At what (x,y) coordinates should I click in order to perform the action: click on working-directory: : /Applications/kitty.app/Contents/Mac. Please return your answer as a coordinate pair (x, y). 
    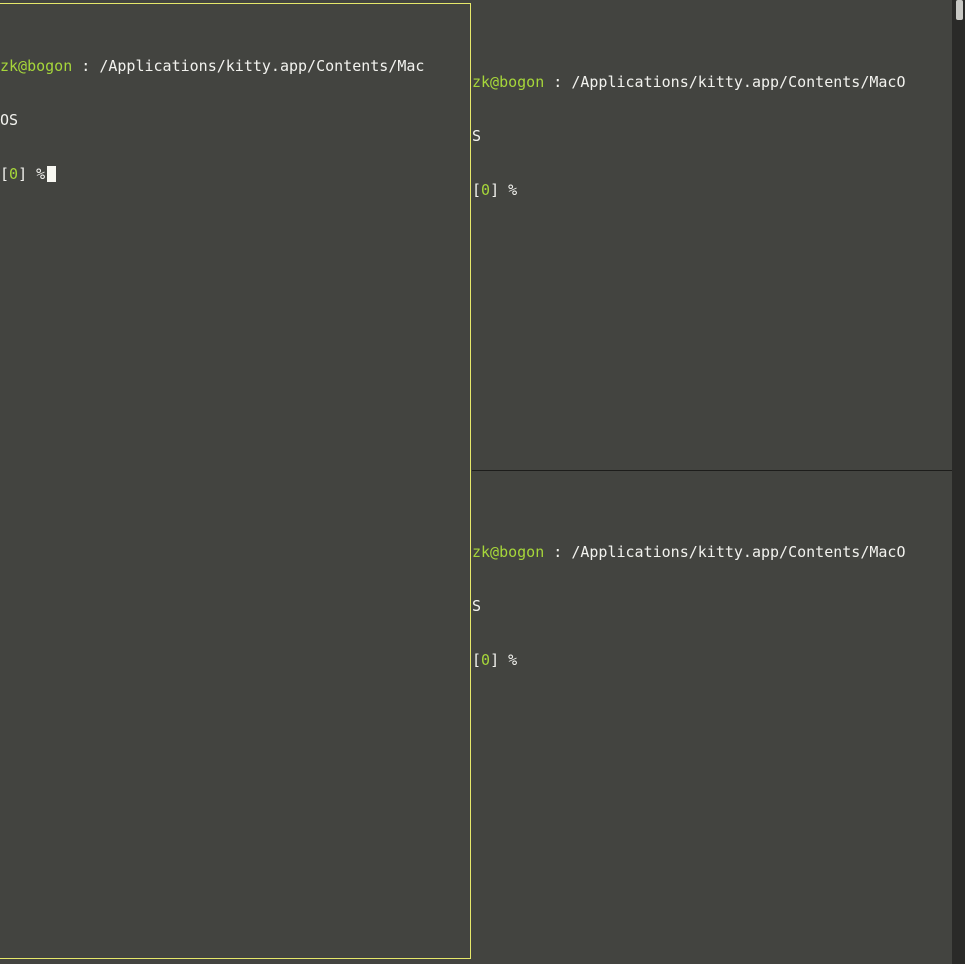
    Looking at the image, I should click on (248, 66).